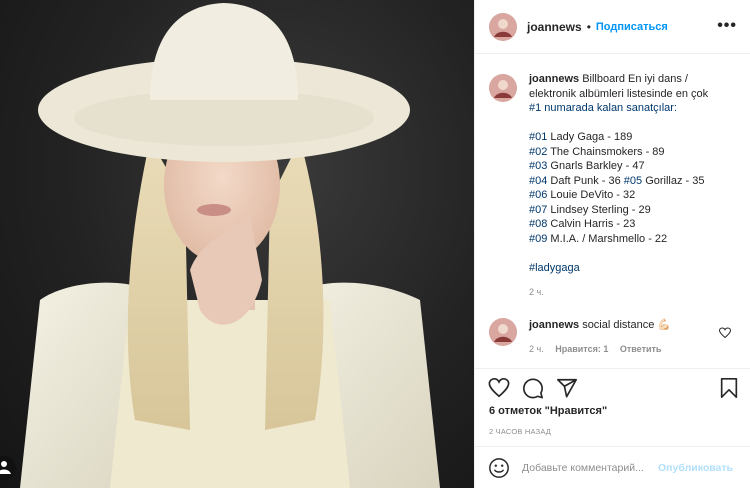 The height and width of the screenshot is (488, 750). What do you see at coordinates (641, 349) in the screenshot?
I see `reply-button: Ответить` at bounding box center [641, 349].